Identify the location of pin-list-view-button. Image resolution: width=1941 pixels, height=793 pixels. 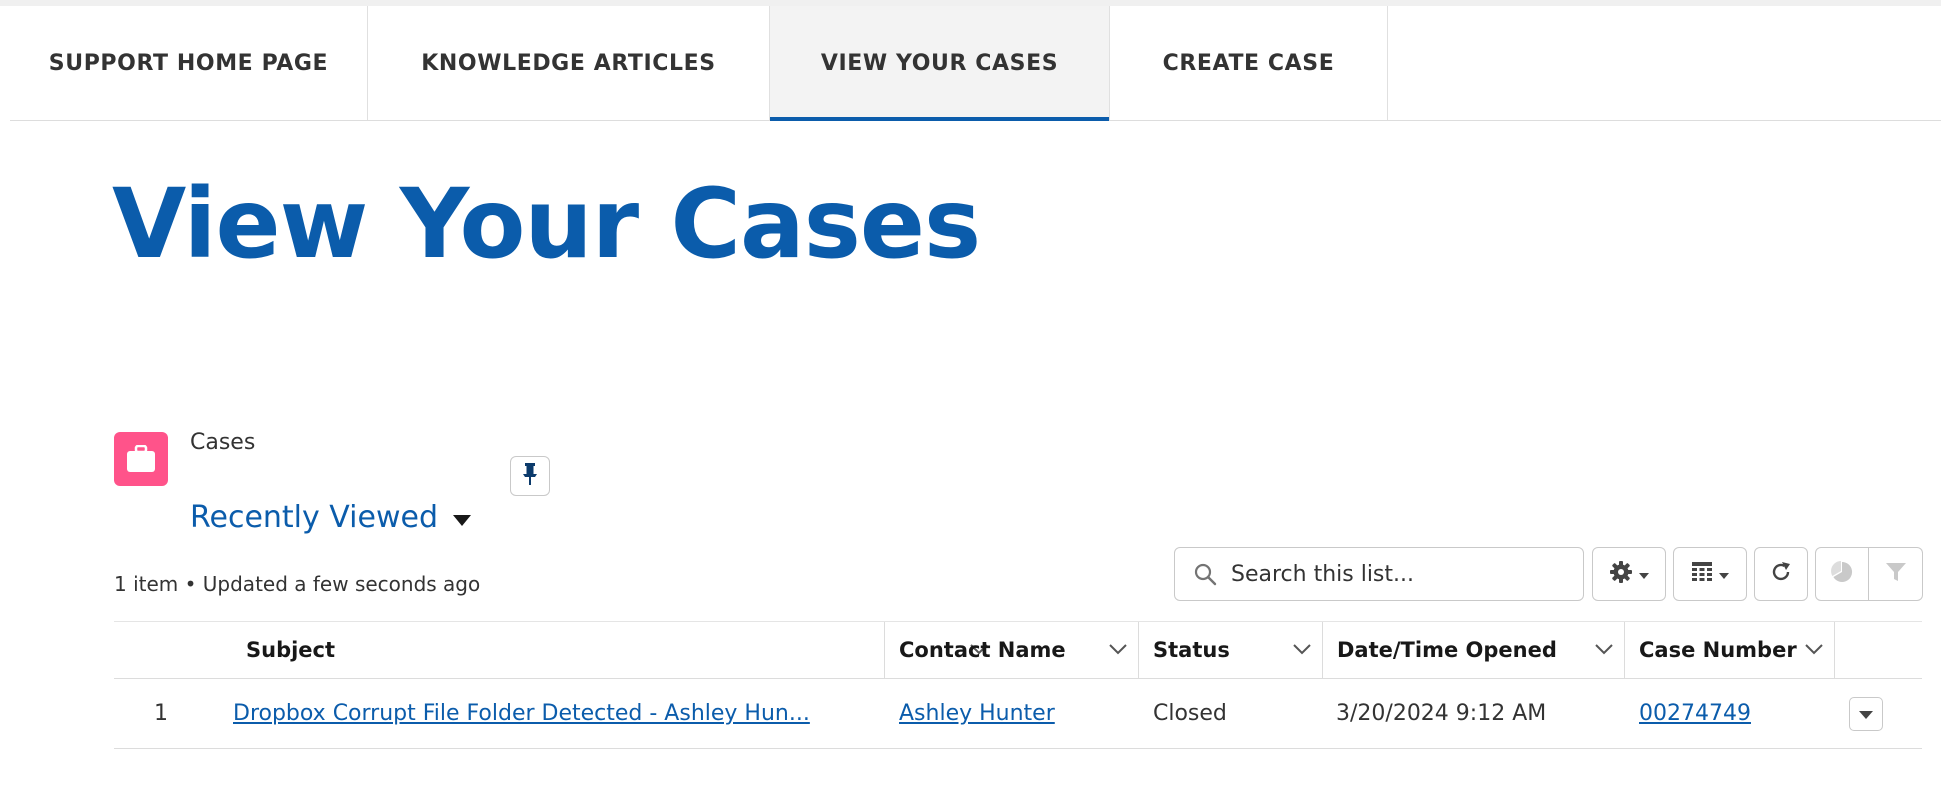
(530, 476).